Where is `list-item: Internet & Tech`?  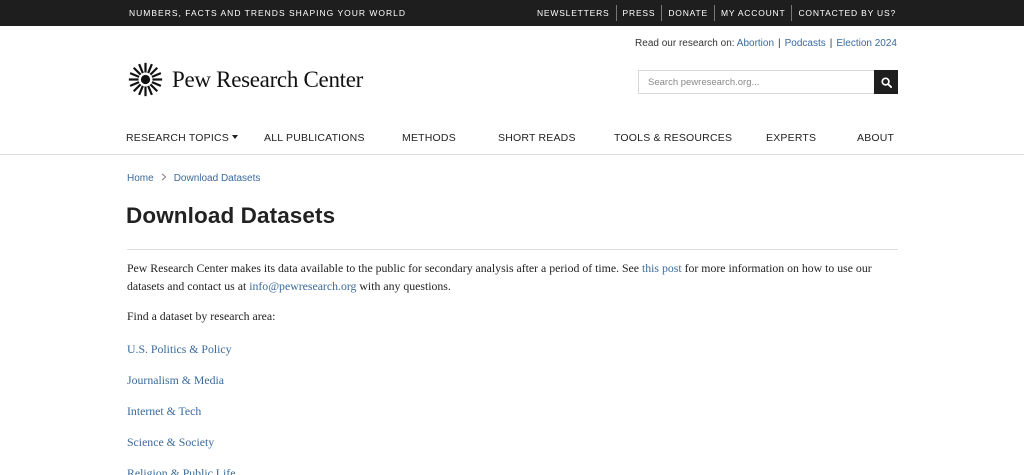 list-item: Internet & Tech is located at coordinates (181, 417).